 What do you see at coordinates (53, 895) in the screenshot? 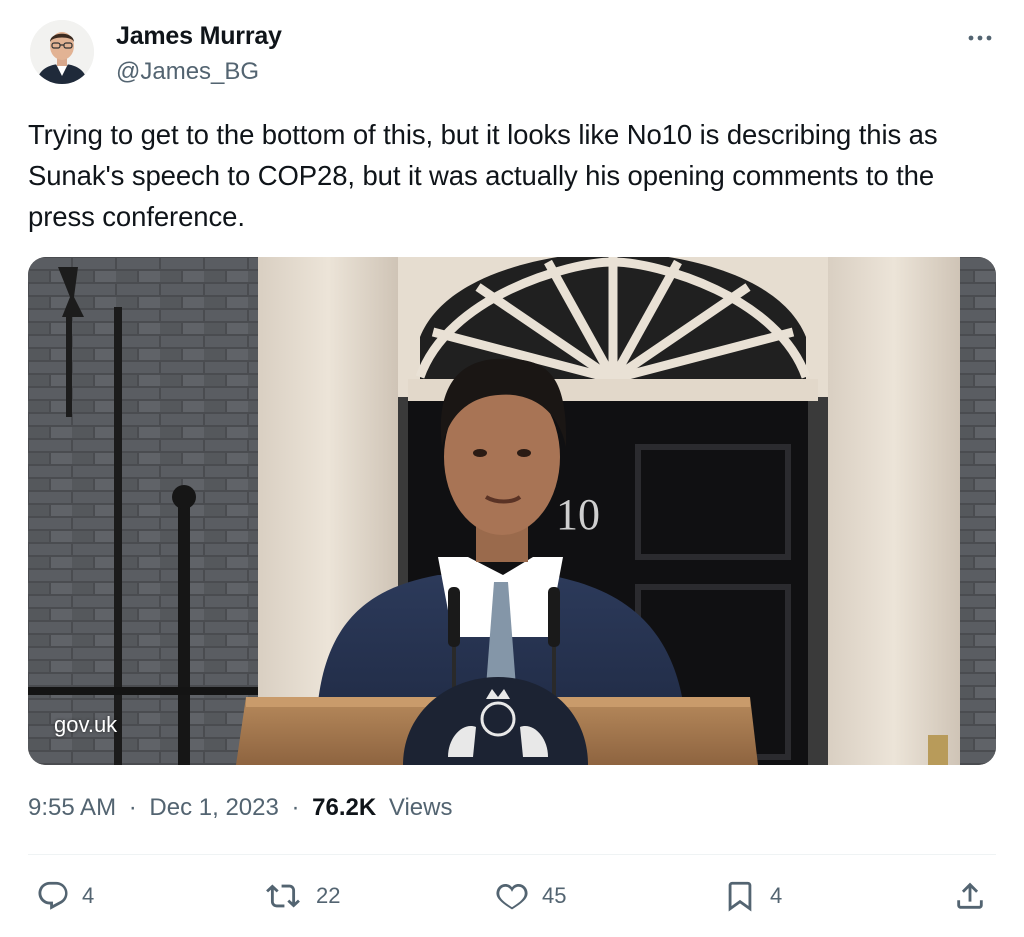
I see `reply-bubble-icon` at bounding box center [53, 895].